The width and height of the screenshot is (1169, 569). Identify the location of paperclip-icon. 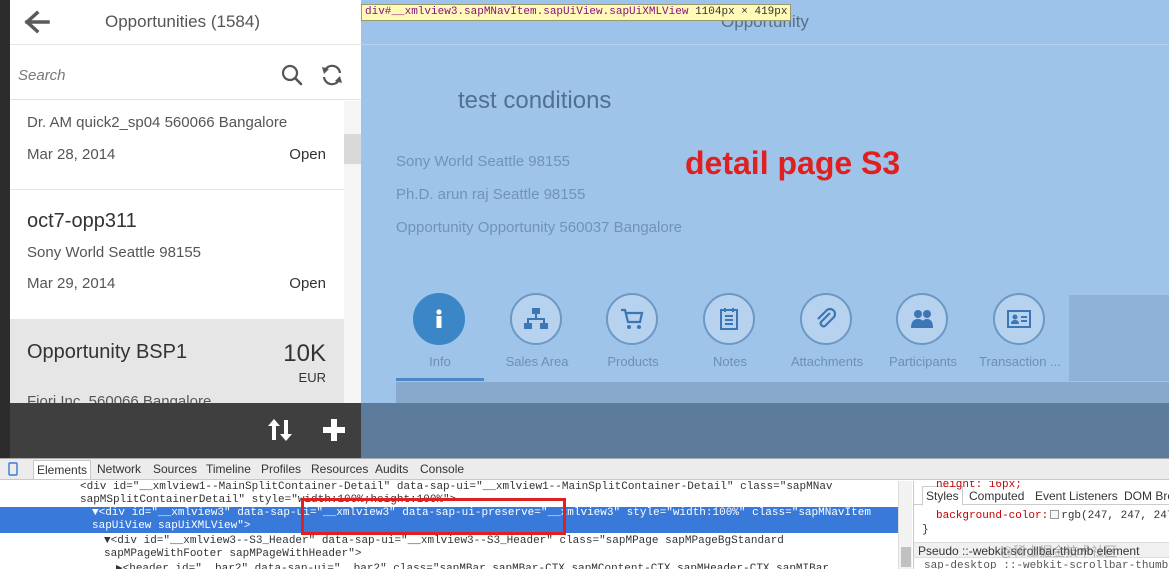
(827, 317).